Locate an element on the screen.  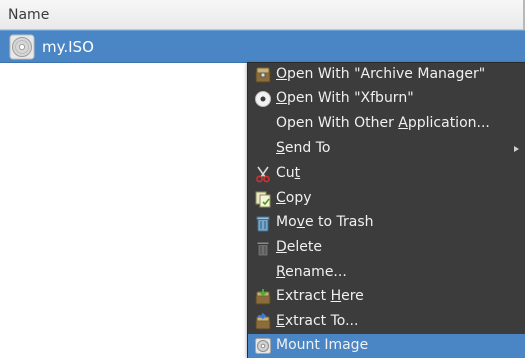
menu-item-label: Open With "Xfburn" is located at coordinates (345, 98).